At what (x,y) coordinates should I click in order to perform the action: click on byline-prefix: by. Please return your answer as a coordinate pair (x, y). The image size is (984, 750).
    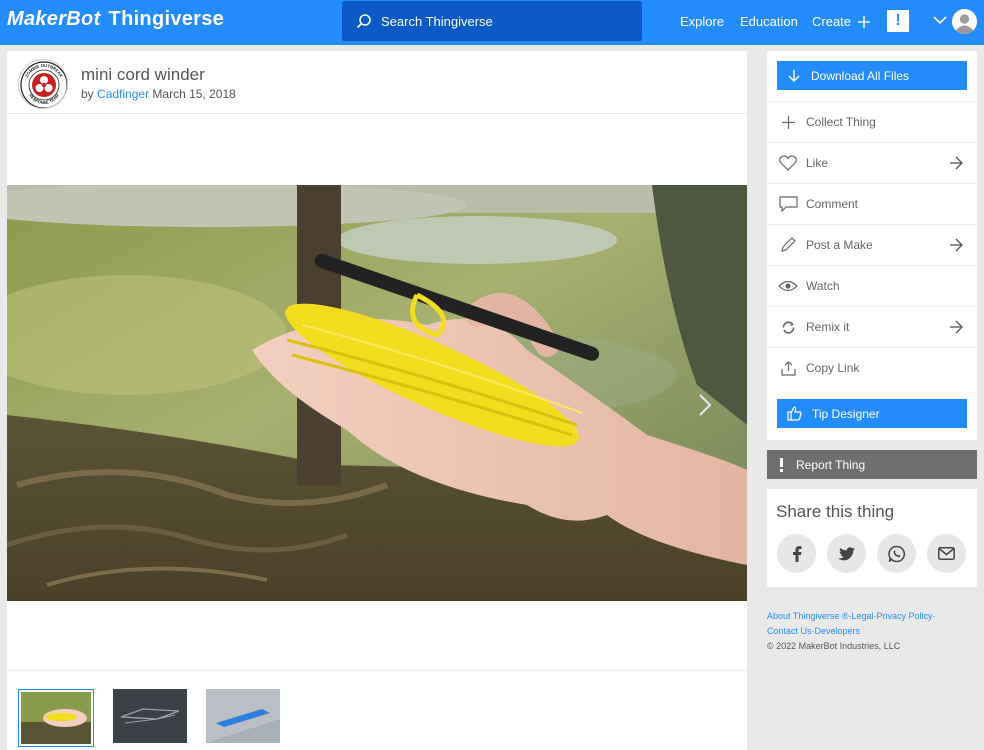
    Looking at the image, I should click on (87, 94).